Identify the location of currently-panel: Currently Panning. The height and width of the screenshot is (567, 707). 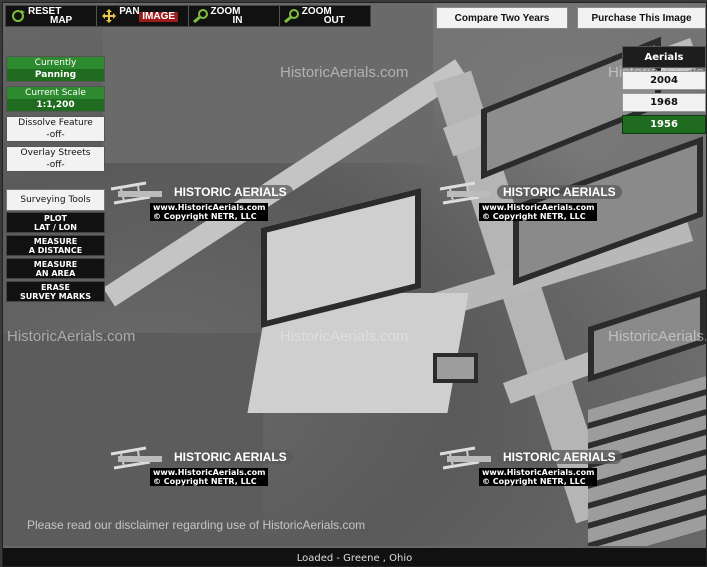
(55, 69).